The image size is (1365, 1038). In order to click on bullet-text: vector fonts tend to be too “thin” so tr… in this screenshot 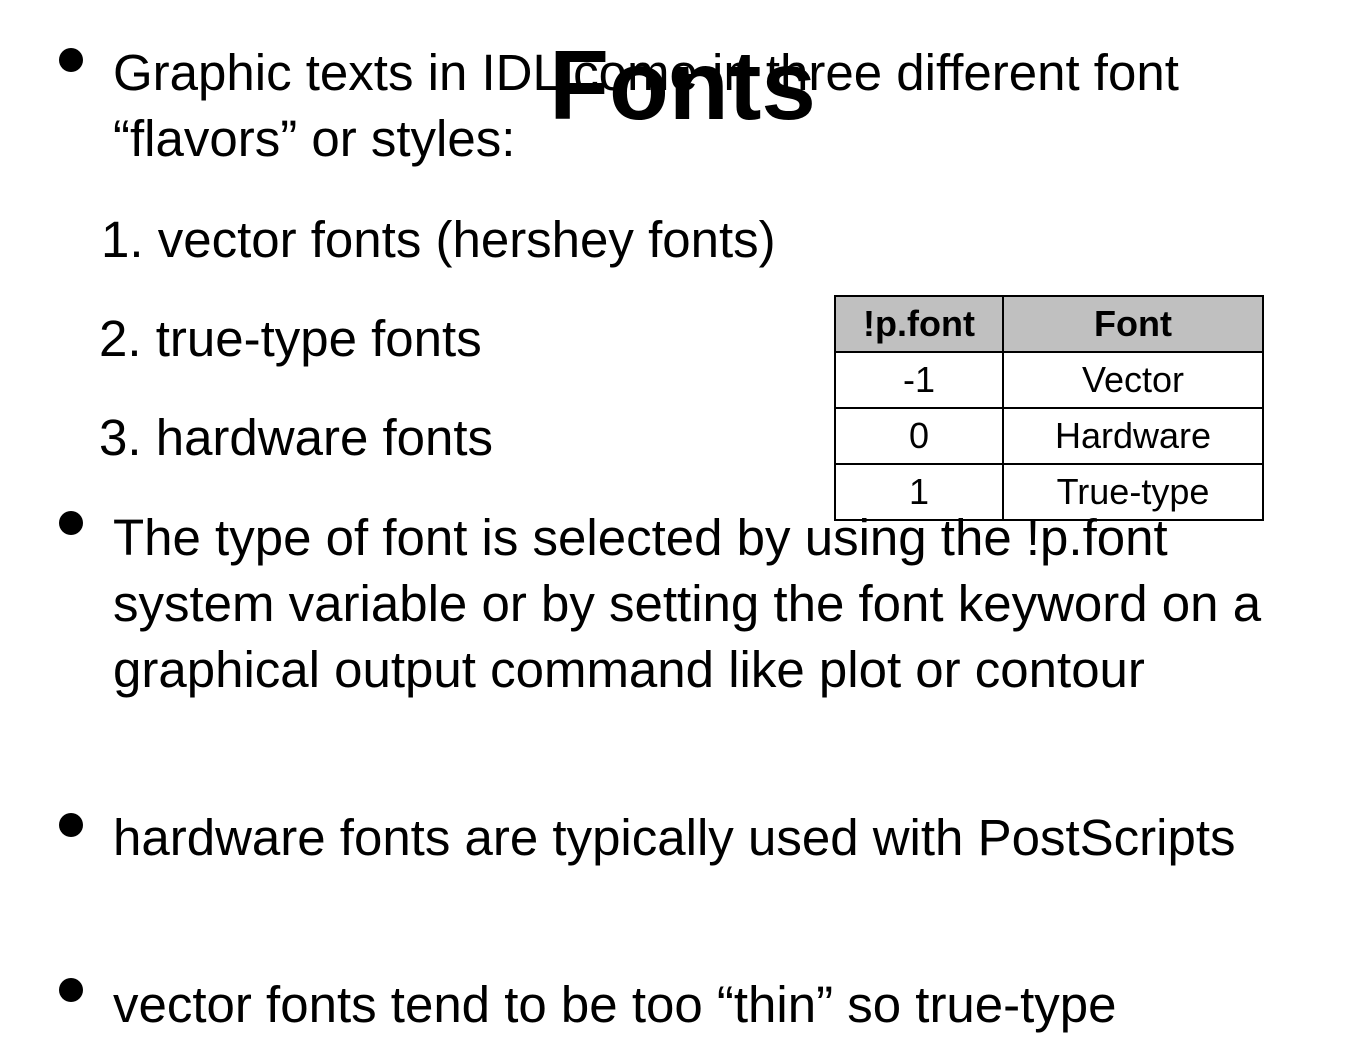, I will do `click(704, 1005)`.